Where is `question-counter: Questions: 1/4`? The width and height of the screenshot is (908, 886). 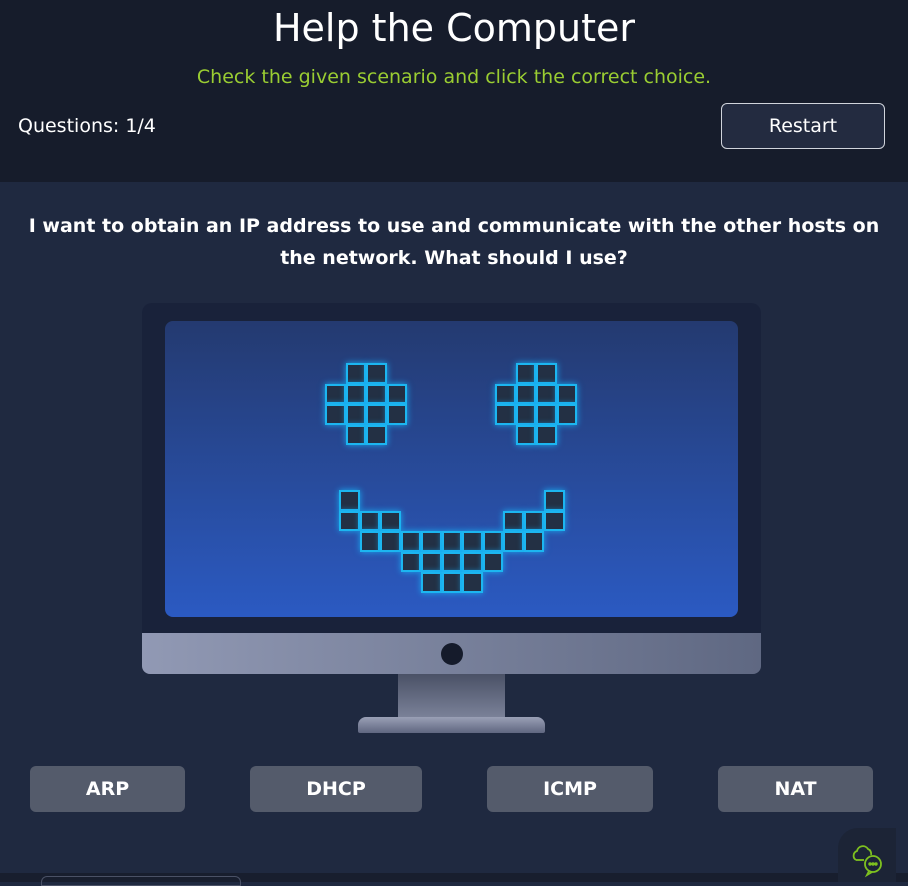 question-counter: Questions: 1/4 is located at coordinates (87, 126).